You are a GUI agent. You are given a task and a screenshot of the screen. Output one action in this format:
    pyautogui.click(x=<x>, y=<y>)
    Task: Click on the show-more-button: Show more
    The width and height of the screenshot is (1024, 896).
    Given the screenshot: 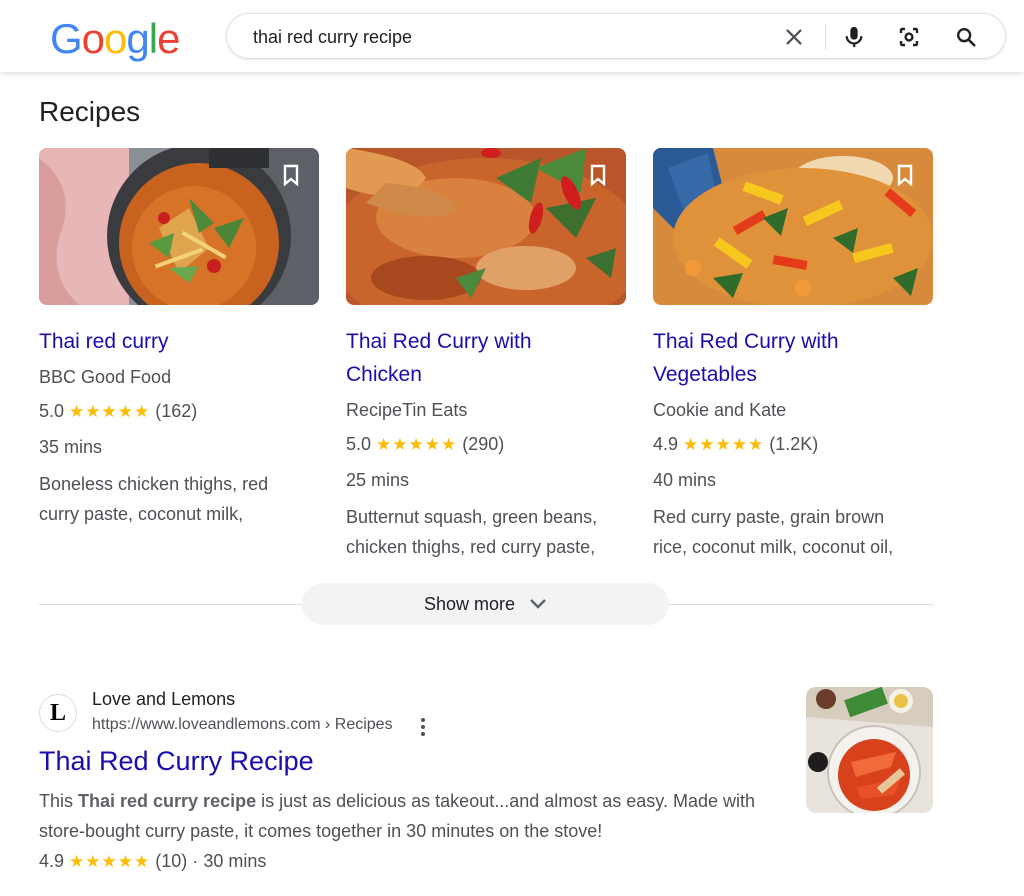 What is the action you would take?
    pyautogui.click(x=485, y=604)
    